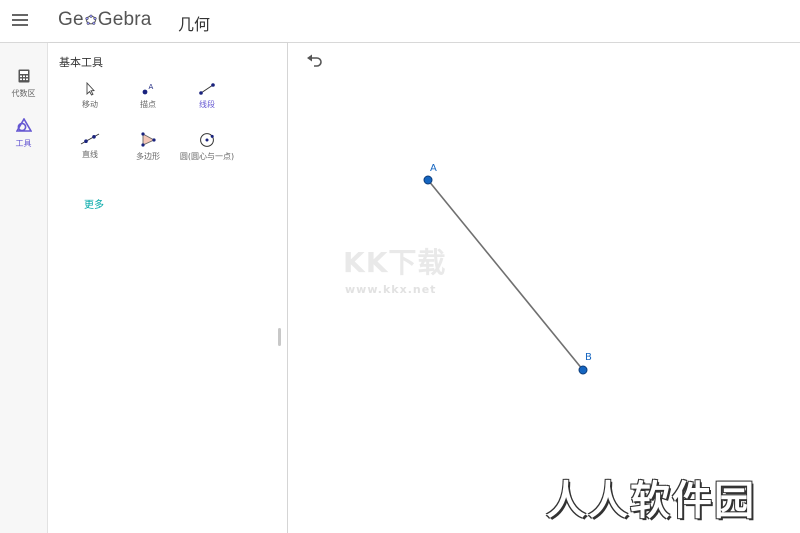 The width and height of the screenshot is (800, 533). What do you see at coordinates (148, 89) in the screenshot?
I see `point-icon: A` at bounding box center [148, 89].